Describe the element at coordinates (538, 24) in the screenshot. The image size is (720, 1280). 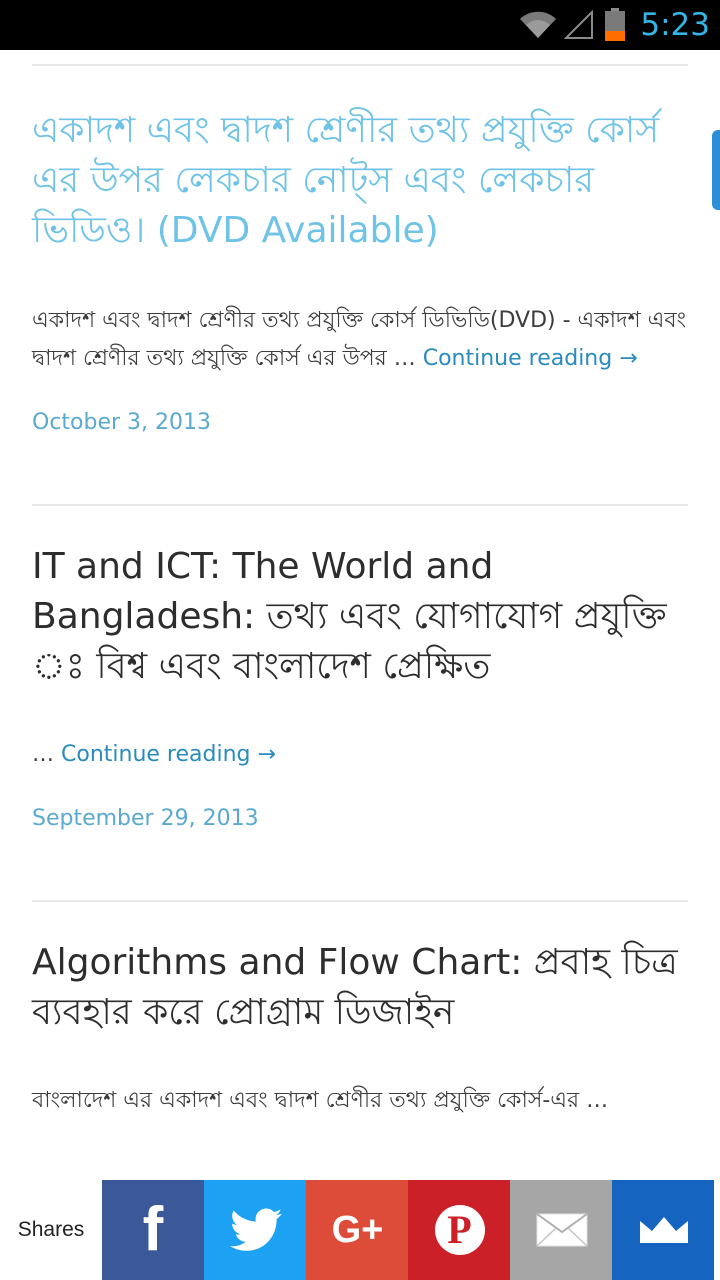
I see `wifi-icon` at that location.